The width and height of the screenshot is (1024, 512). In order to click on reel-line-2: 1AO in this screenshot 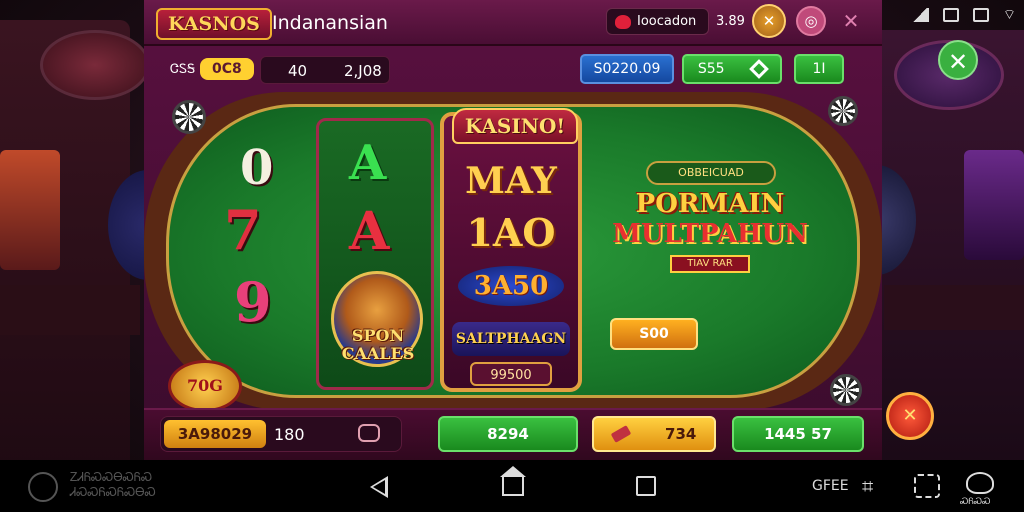, I will do `click(511, 232)`.